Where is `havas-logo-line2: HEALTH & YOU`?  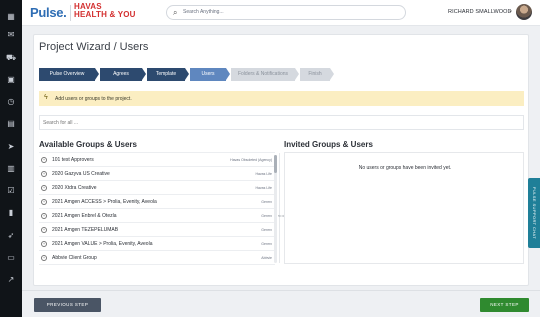 havas-logo-line2: HEALTH & YOU is located at coordinates (105, 14).